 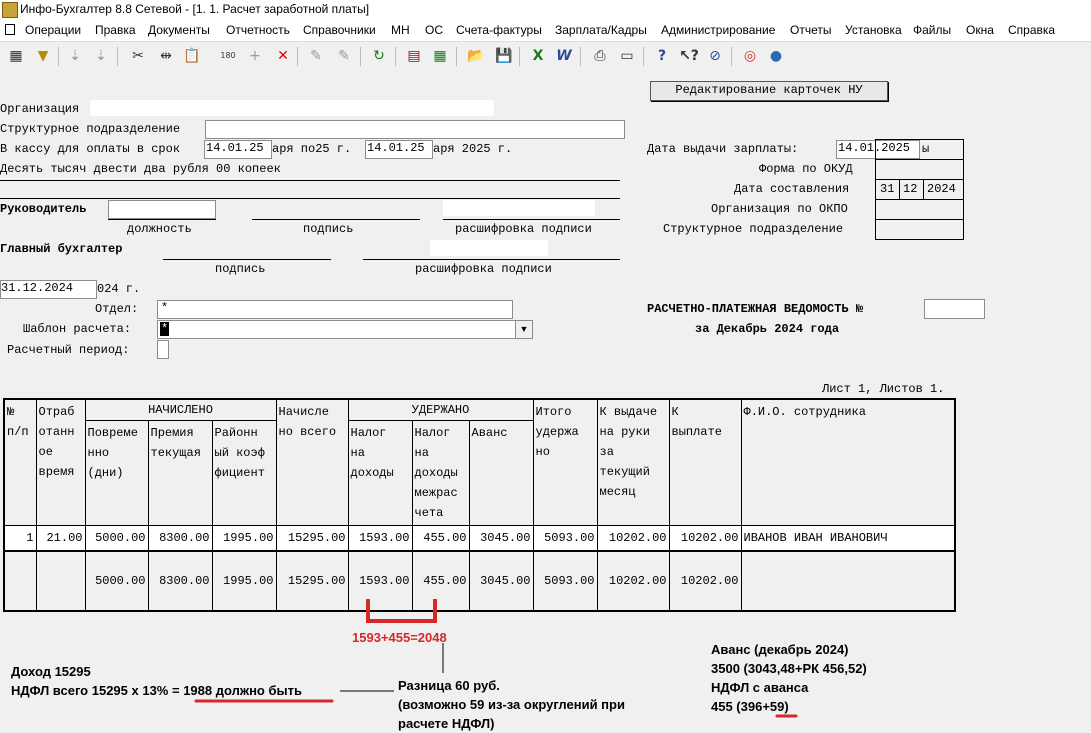 I want to click on move-icon: ⇹, so click(x=166, y=56).